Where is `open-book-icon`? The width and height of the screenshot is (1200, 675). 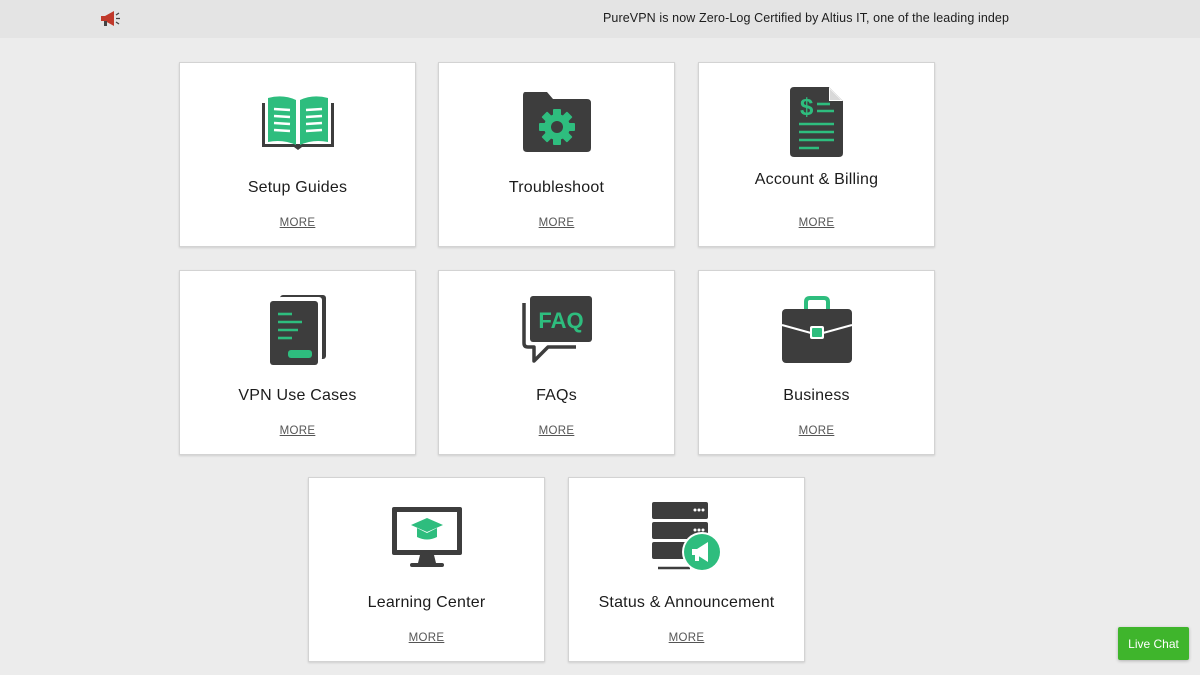 open-book-icon is located at coordinates (297, 123).